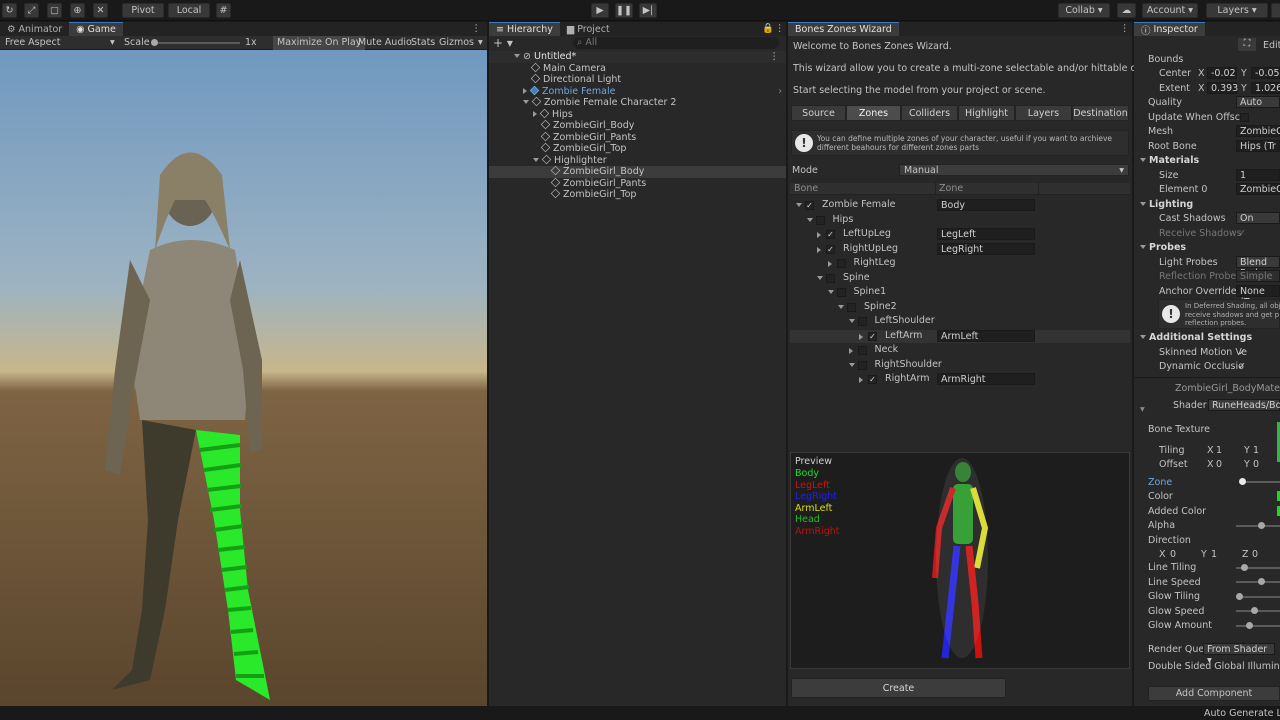  I want to click on update-offscreen-checkbox, so click(1244, 117).